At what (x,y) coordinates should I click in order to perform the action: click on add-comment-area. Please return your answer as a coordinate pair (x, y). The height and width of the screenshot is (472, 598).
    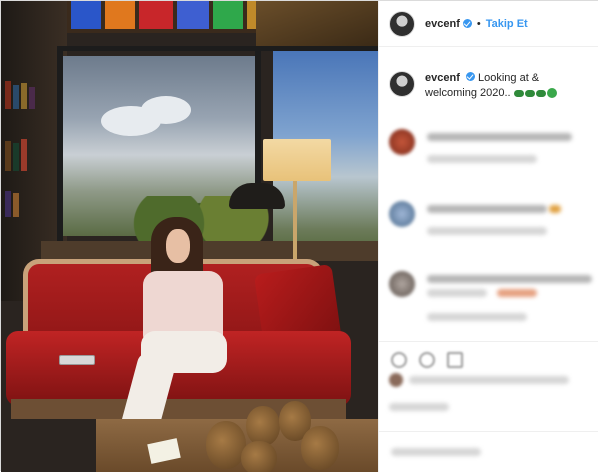
    Looking at the image, I should click on (488, 451).